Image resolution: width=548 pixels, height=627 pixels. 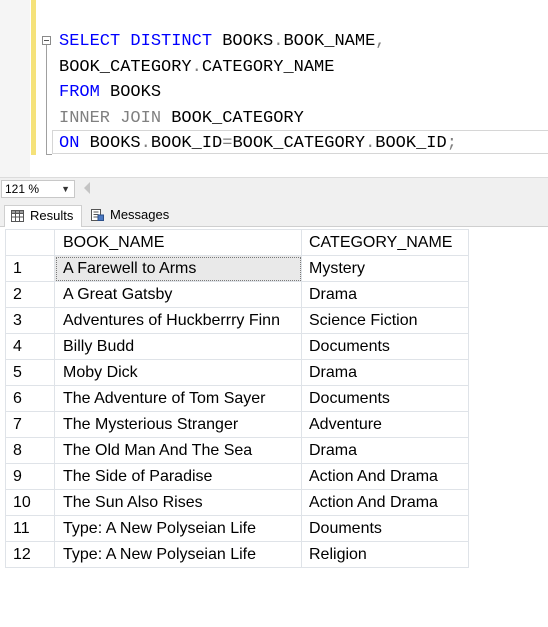 What do you see at coordinates (30, 398) in the screenshot?
I see `row-number: 6` at bounding box center [30, 398].